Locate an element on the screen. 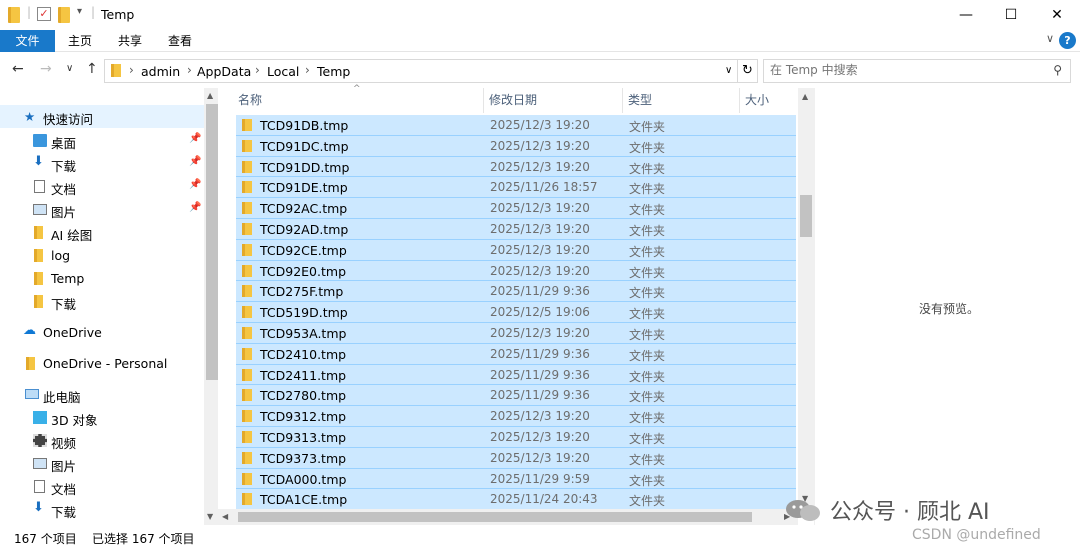  table-row: TCD92CE.tmp 2025/12/3 19:20 文件夹 is located at coordinates (516, 250).